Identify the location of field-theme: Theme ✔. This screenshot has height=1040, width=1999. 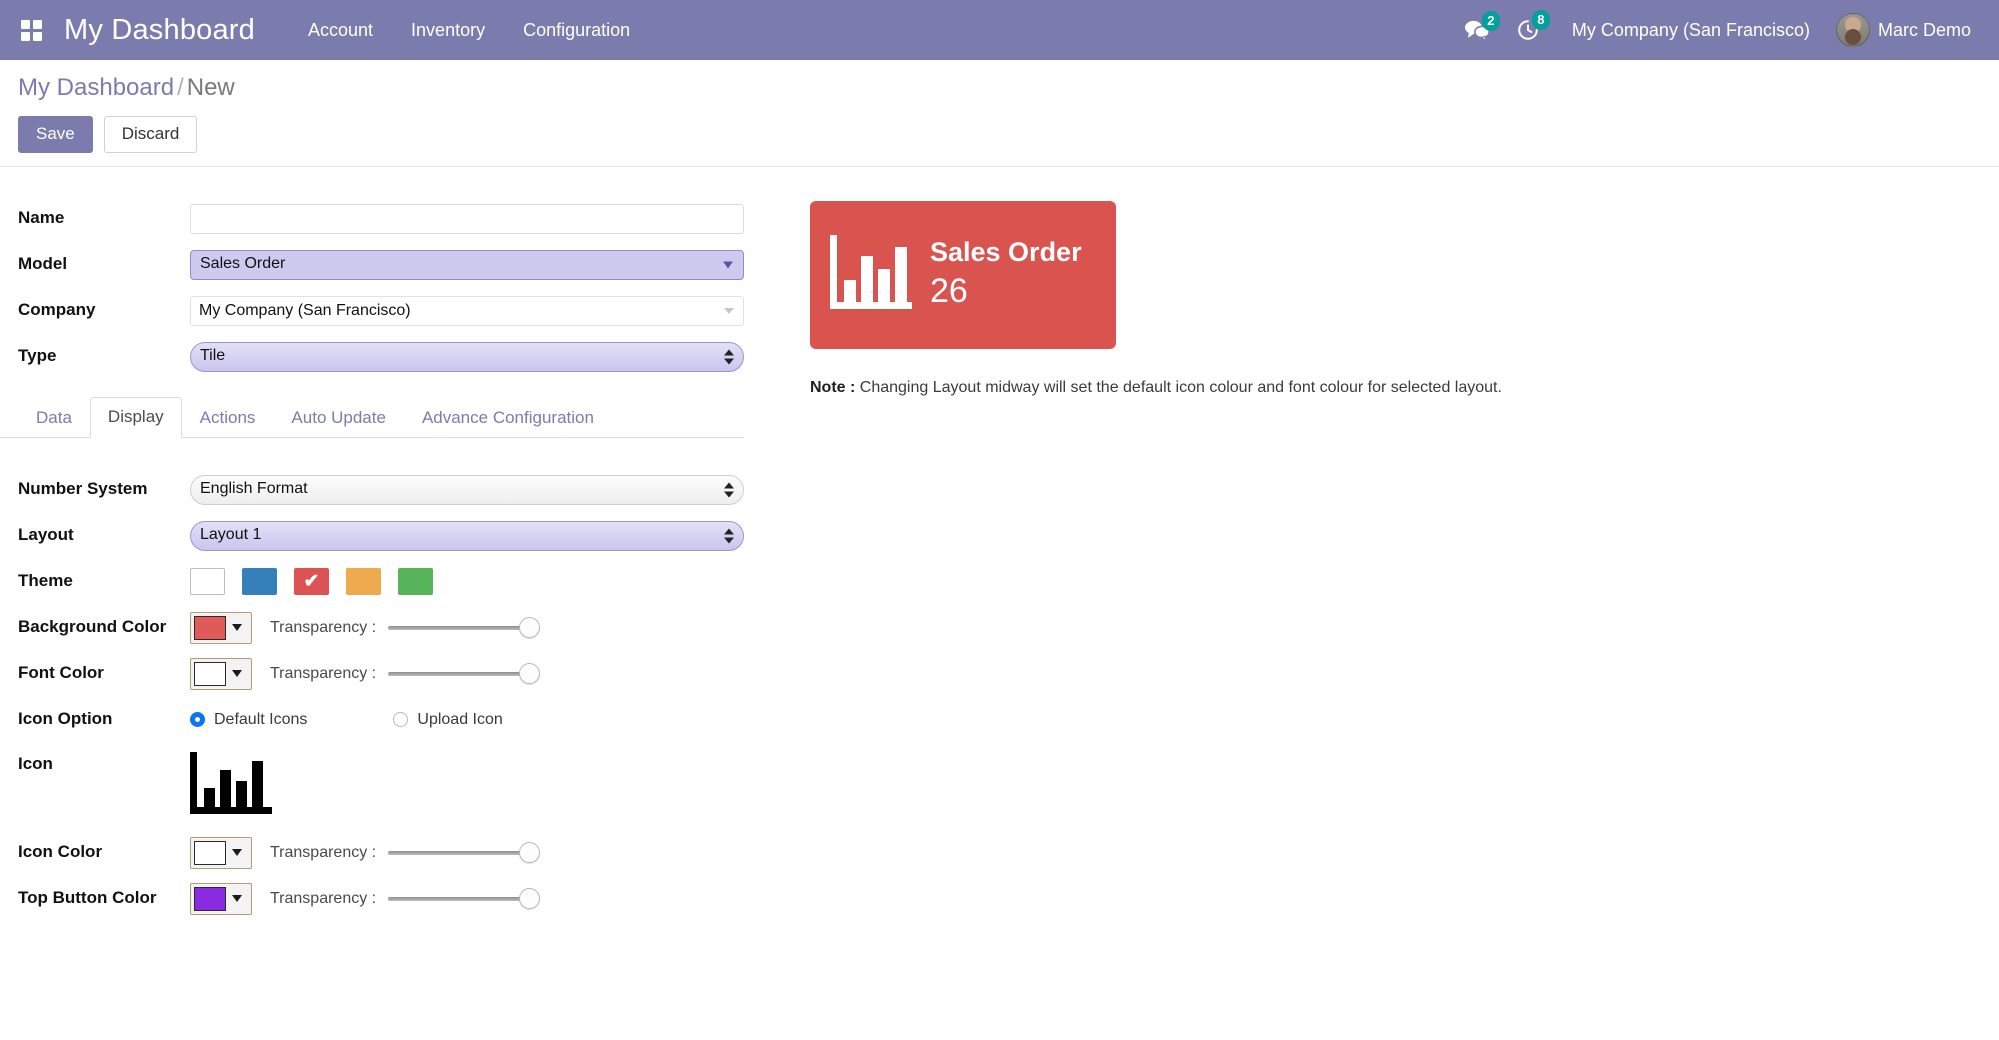
(395, 582).